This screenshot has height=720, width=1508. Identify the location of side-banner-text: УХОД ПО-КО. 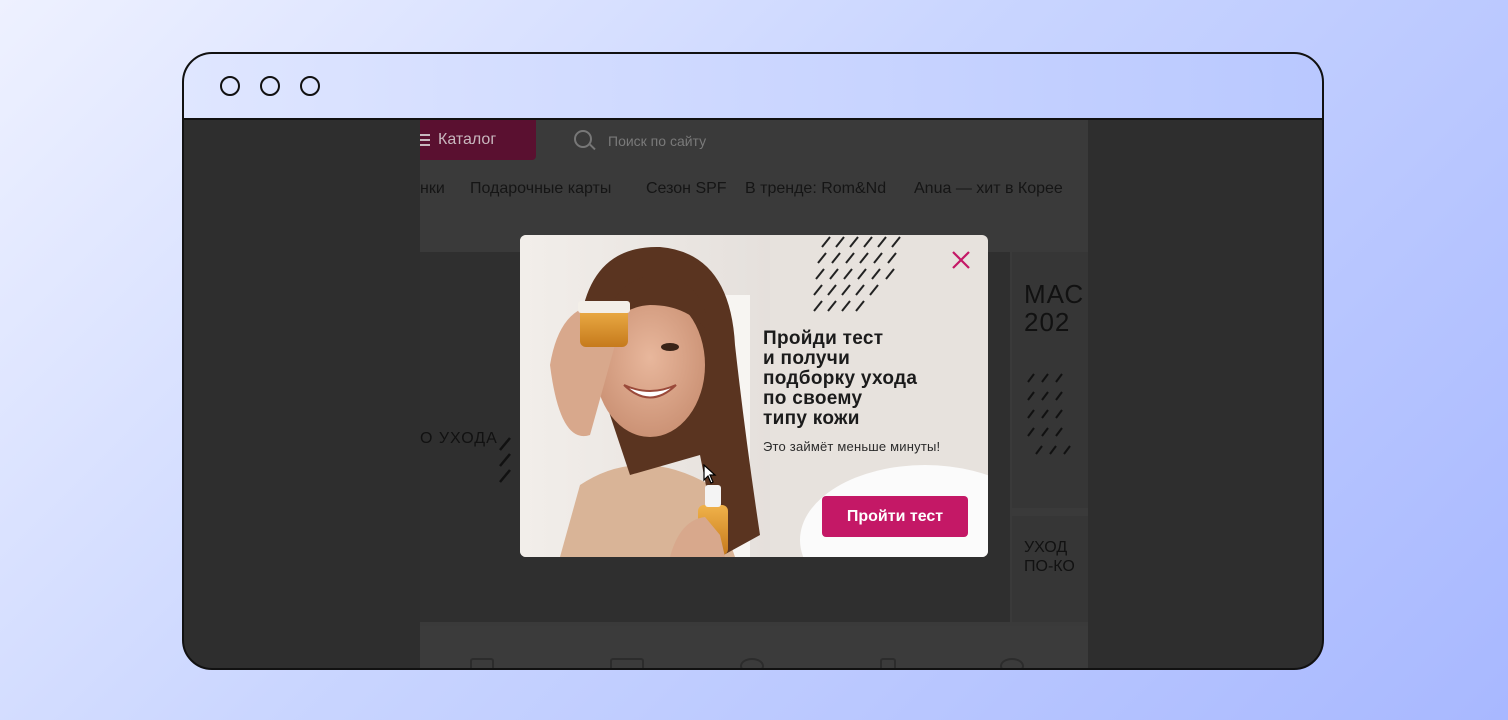
(1049, 557).